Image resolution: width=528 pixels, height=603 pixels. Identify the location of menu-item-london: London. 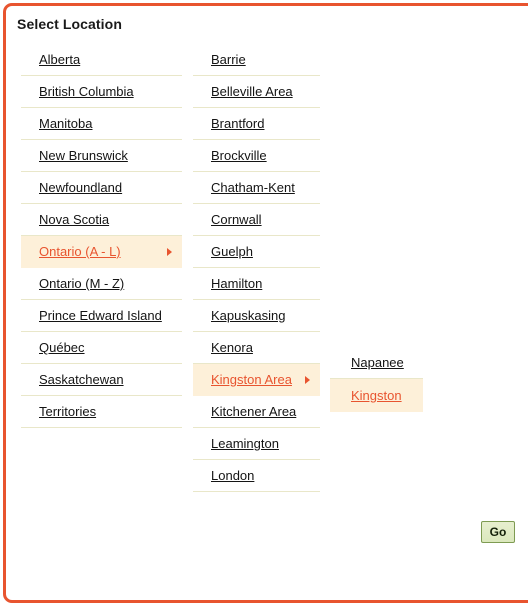
(256, 476).